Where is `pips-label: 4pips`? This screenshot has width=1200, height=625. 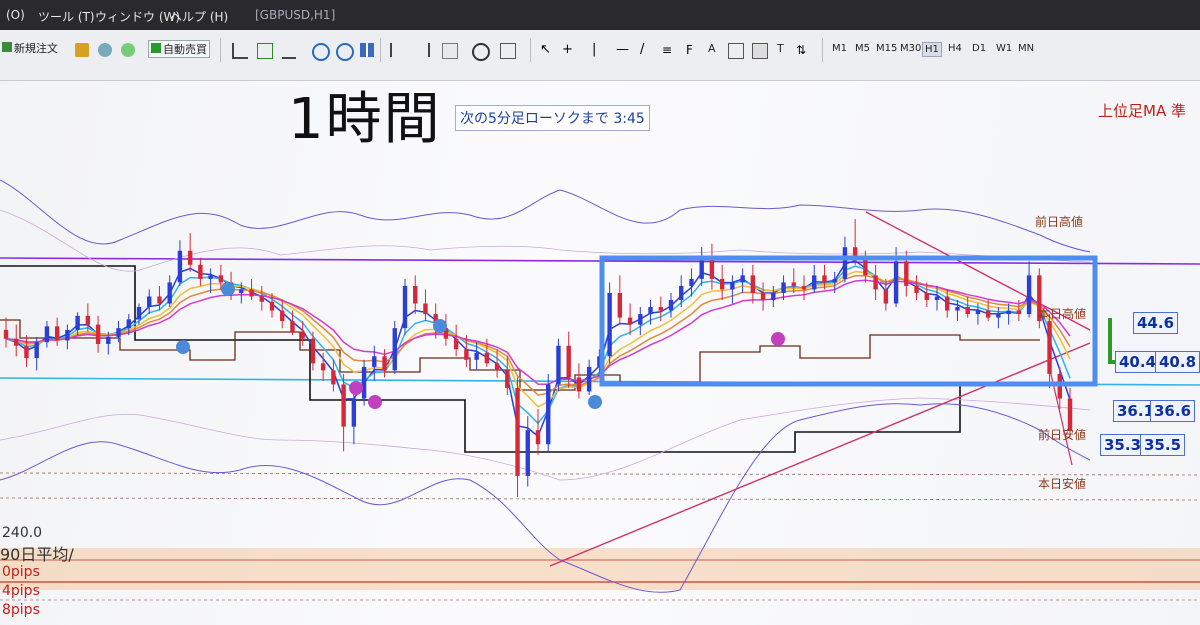 pips-label: 4pips is located at coordinates (21, 591).